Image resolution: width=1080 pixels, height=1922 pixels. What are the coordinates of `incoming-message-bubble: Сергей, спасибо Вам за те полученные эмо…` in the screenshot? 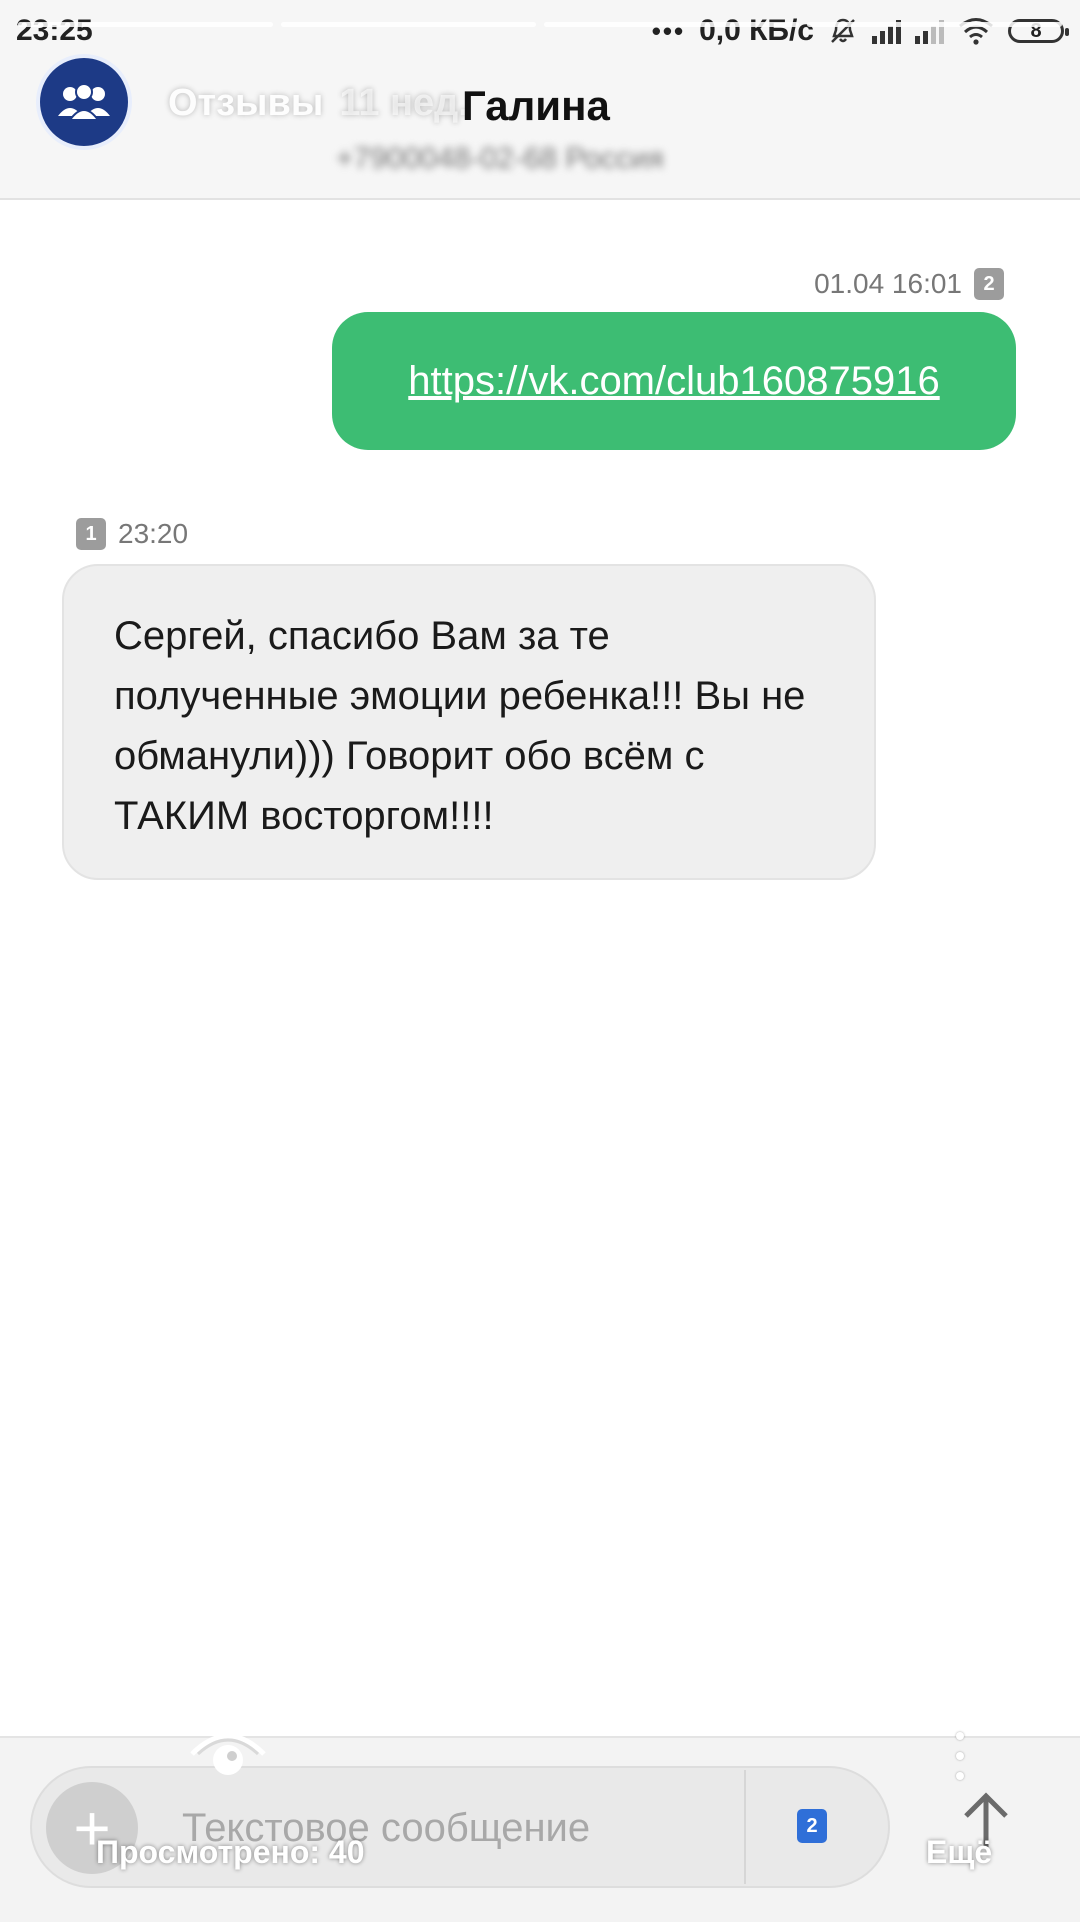 It's located at (469, 722).